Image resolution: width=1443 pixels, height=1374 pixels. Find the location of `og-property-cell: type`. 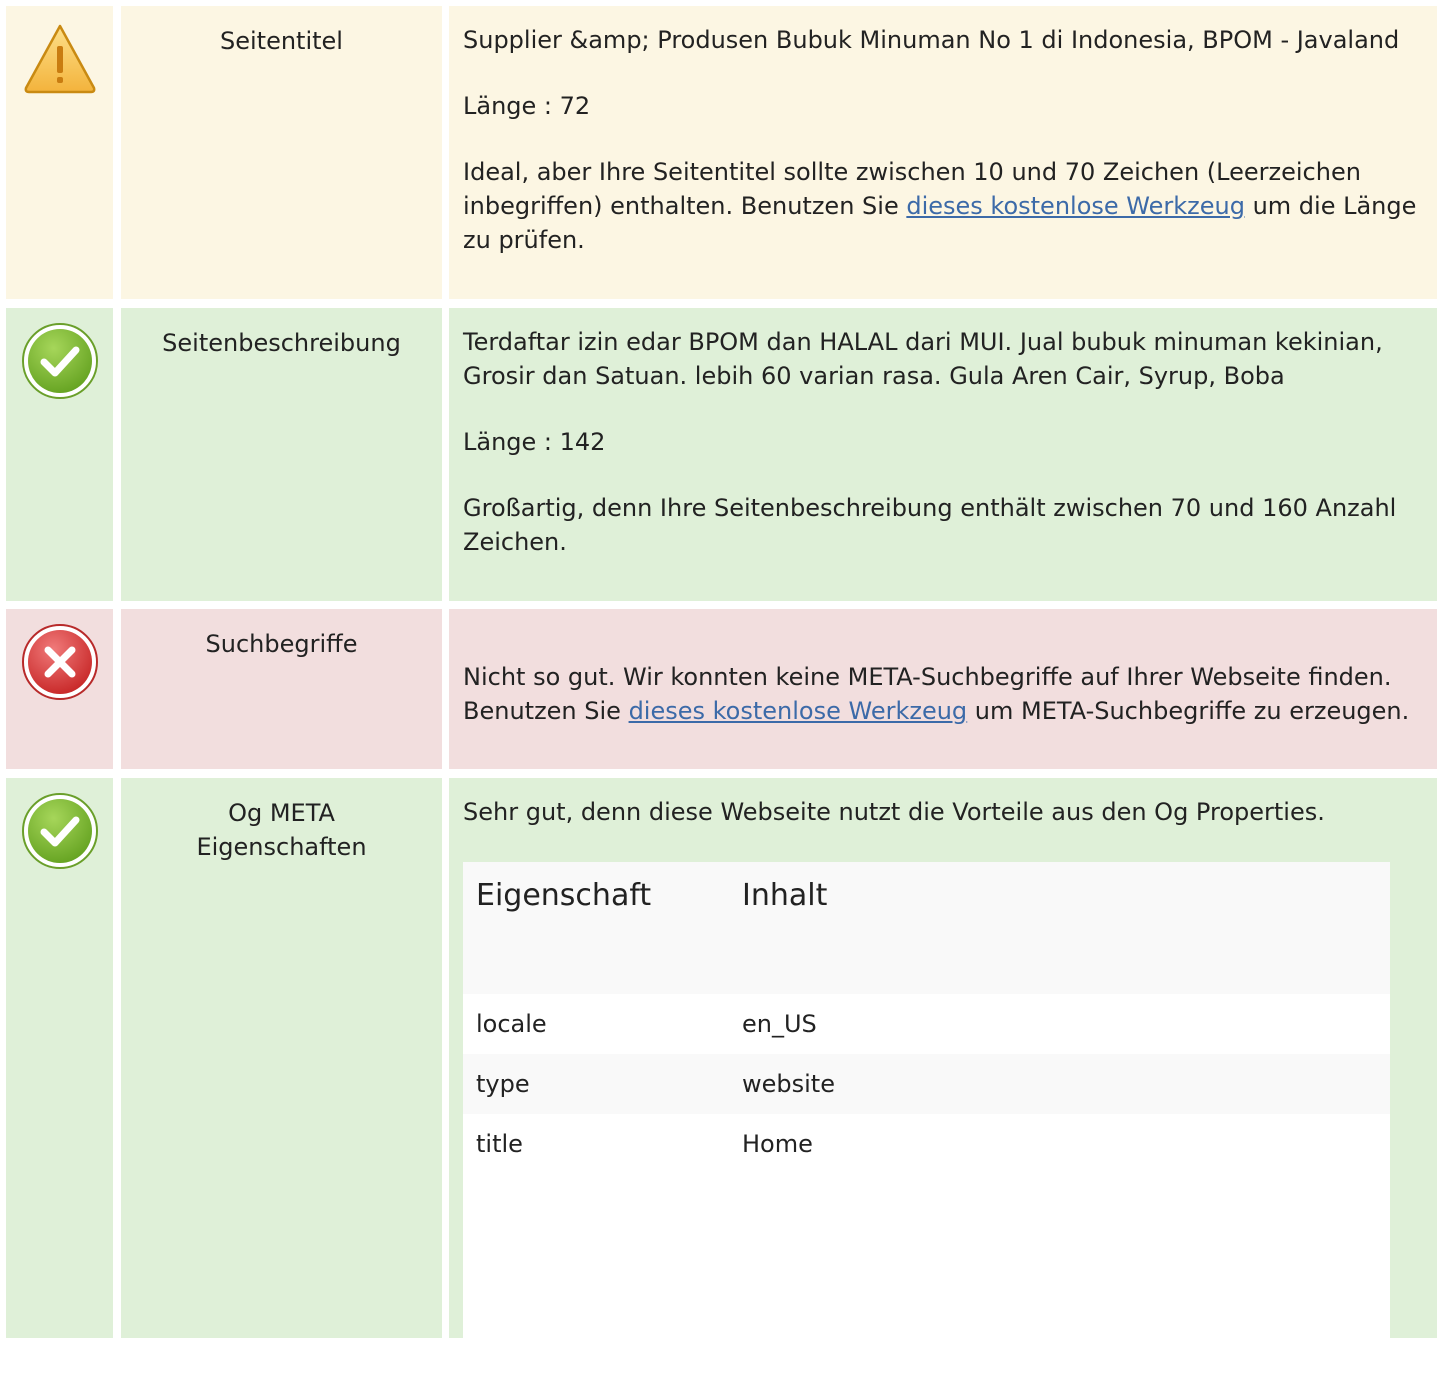

og-property-cell: type is located at coordinates (503, 1084).